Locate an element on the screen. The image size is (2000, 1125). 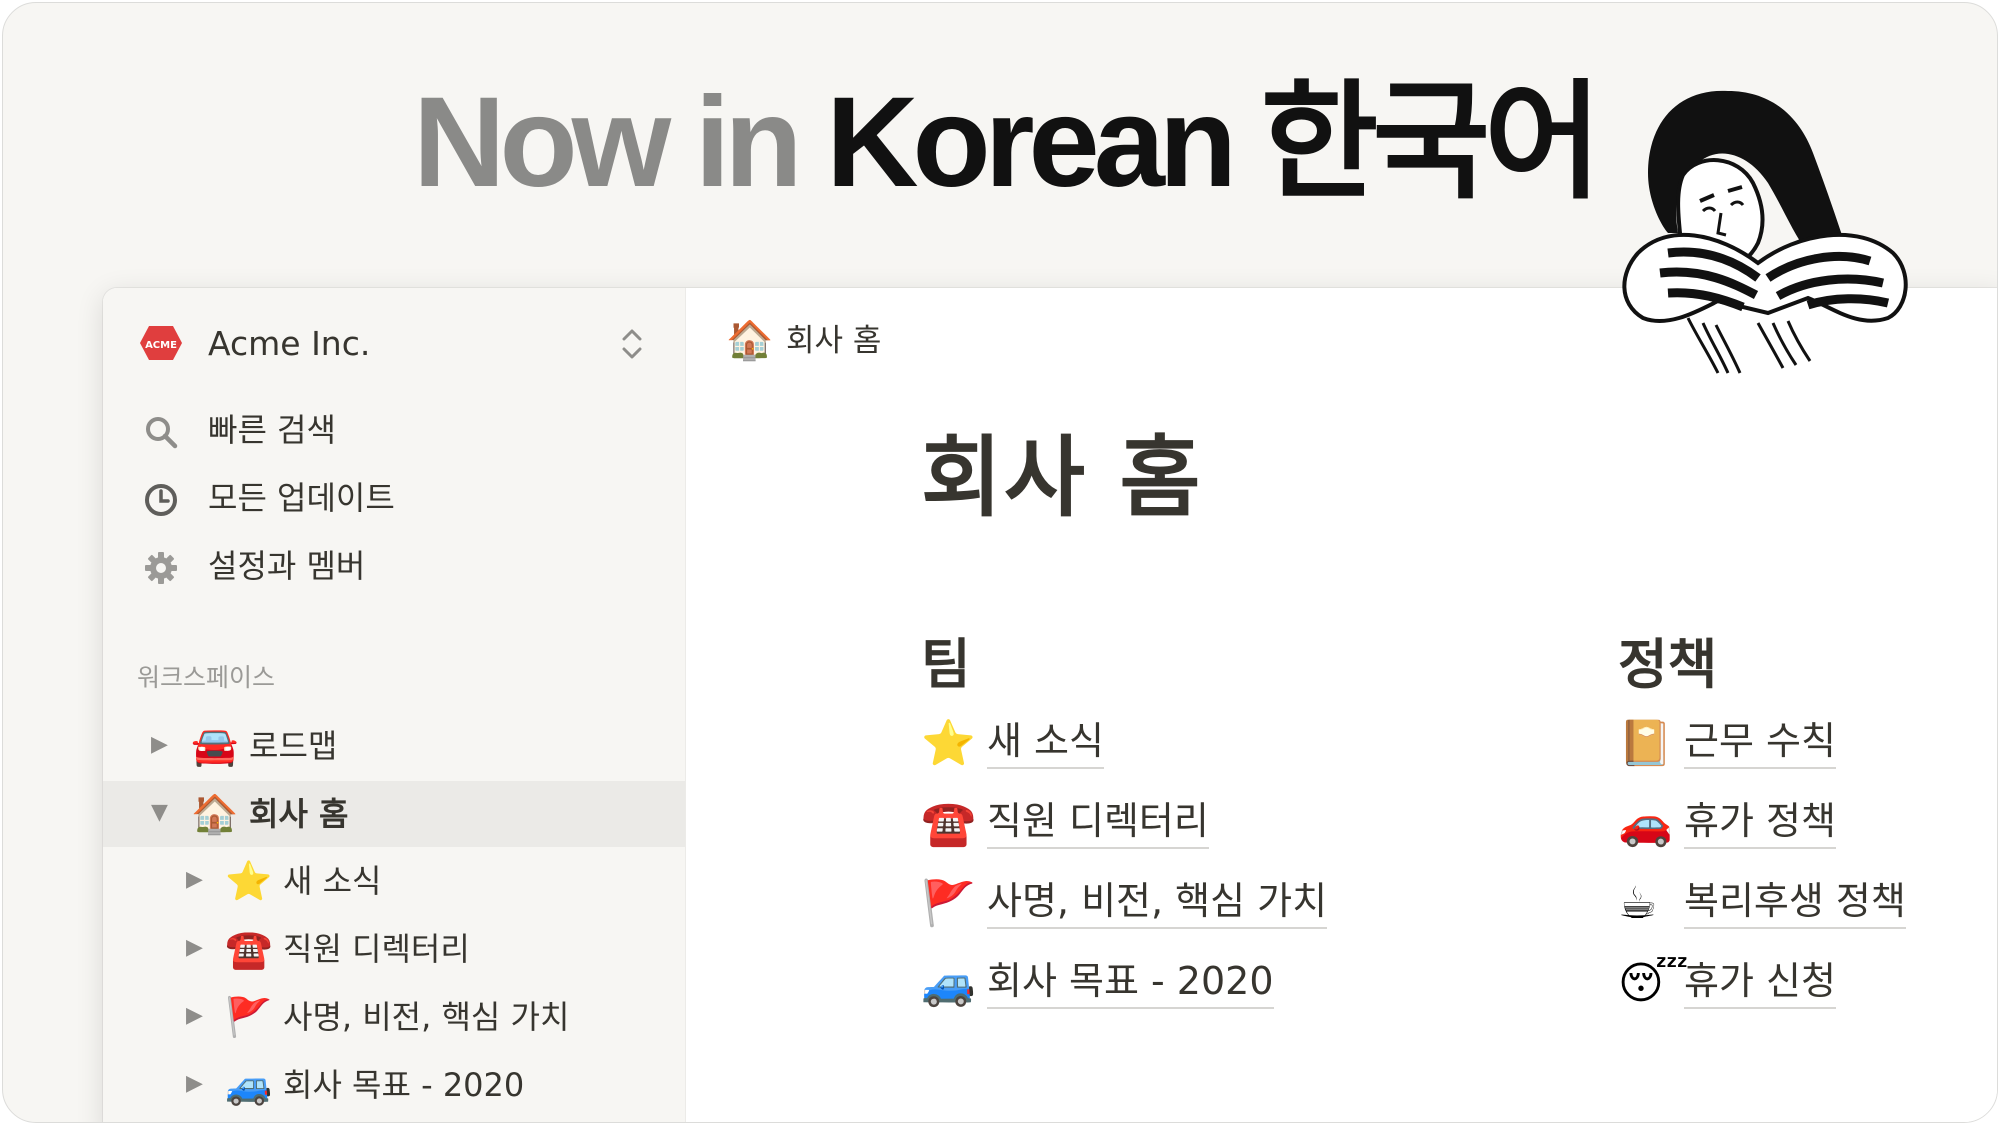
sidebar-item-settings: 설정과 멤버 is located at coordinates (394, 566).